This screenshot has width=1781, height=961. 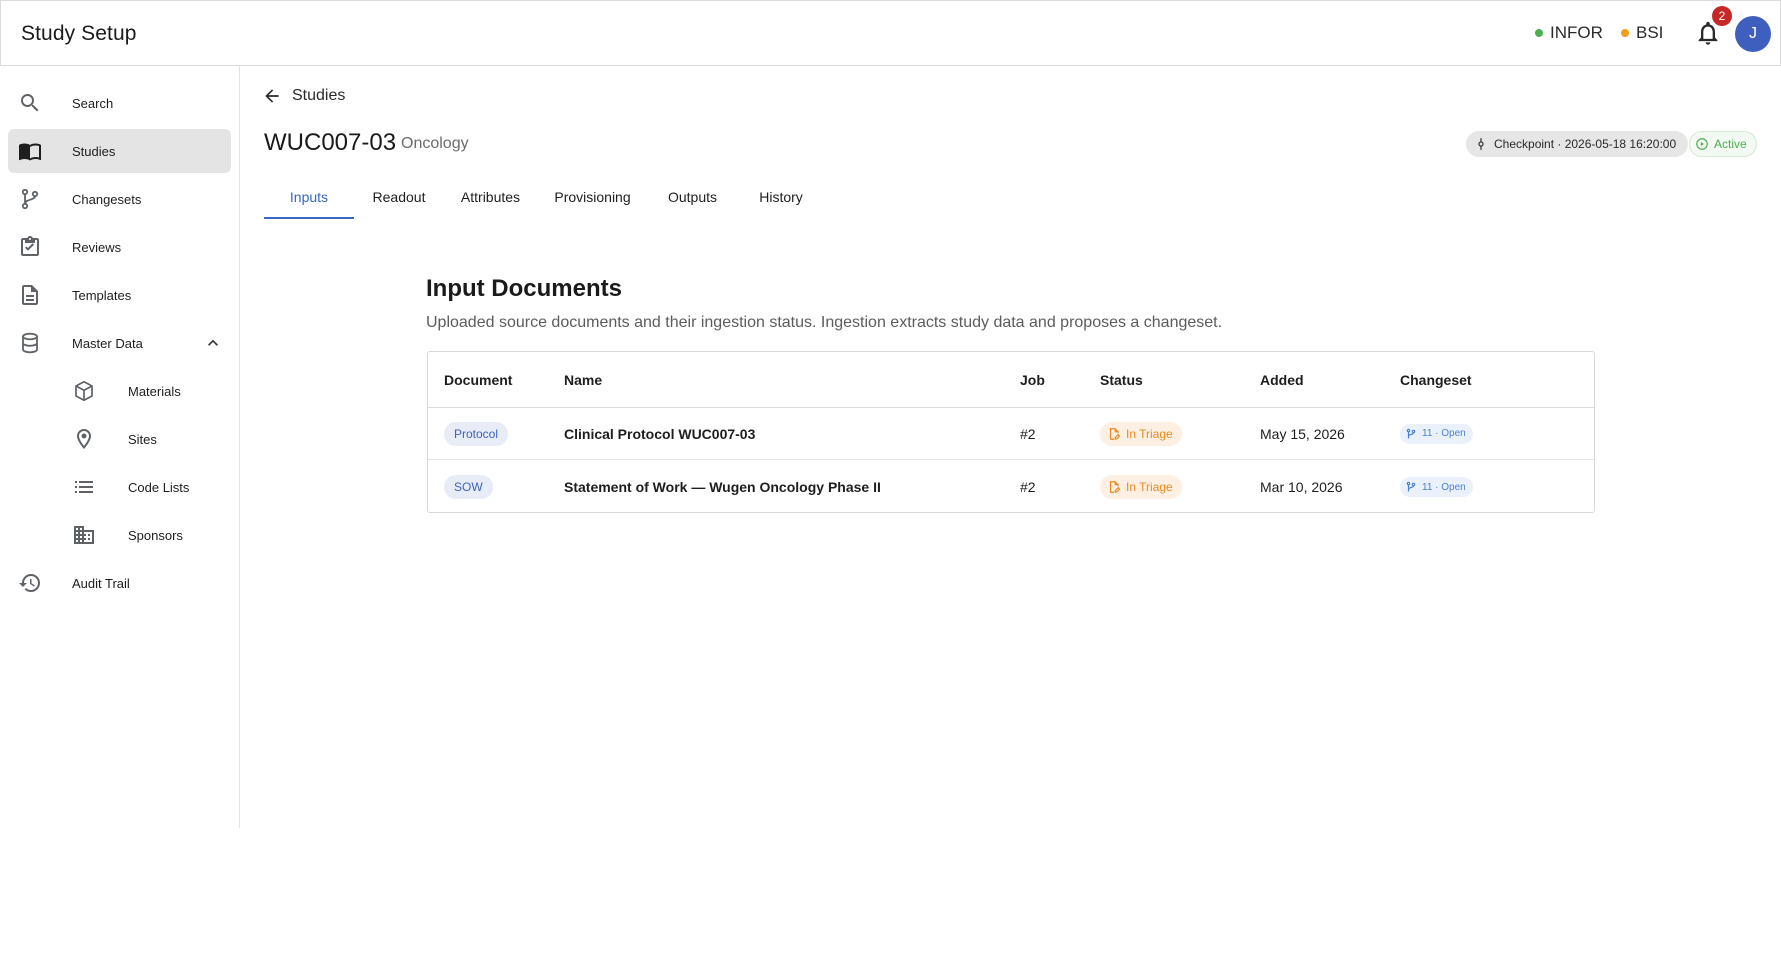 I want to click on document-type-chip: SOW, so click(x=468, y=487).